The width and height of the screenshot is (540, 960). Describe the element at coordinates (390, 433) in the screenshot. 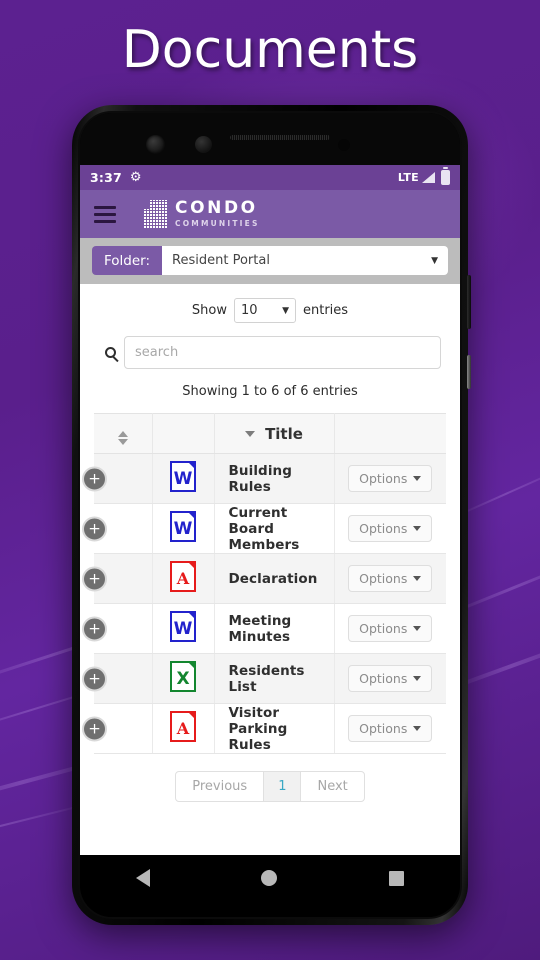

I see `column-header-options` at that location.